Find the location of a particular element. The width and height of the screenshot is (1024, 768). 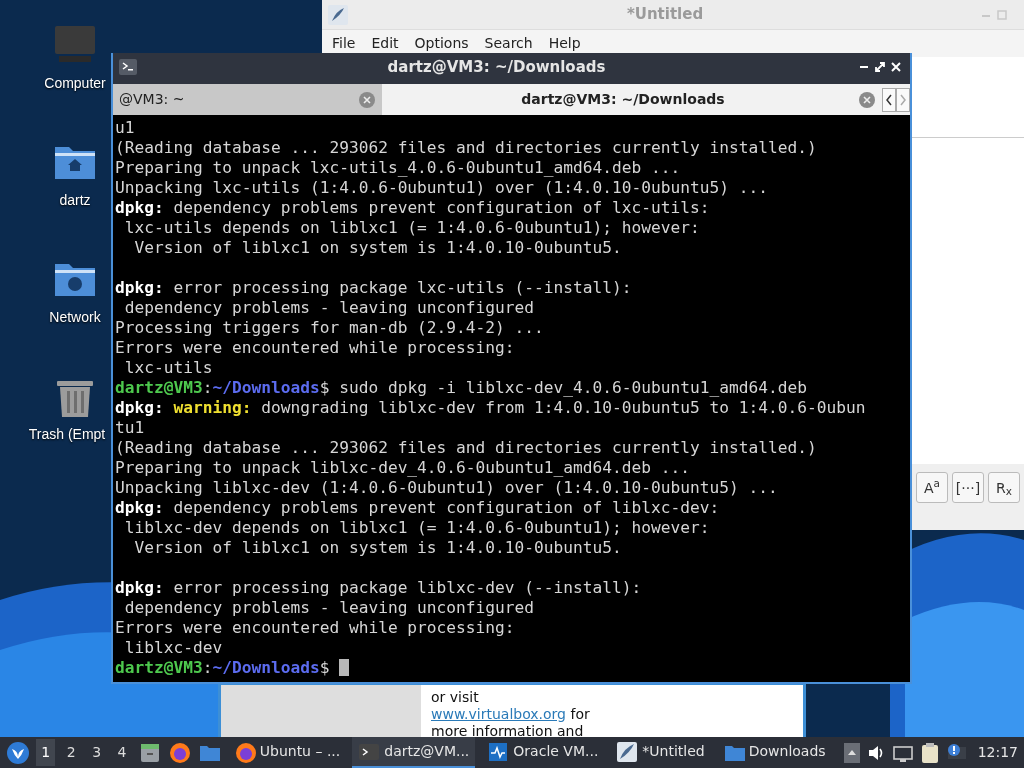

terminal-tab: @VM3: ~ is located at coordinates (247, 99).